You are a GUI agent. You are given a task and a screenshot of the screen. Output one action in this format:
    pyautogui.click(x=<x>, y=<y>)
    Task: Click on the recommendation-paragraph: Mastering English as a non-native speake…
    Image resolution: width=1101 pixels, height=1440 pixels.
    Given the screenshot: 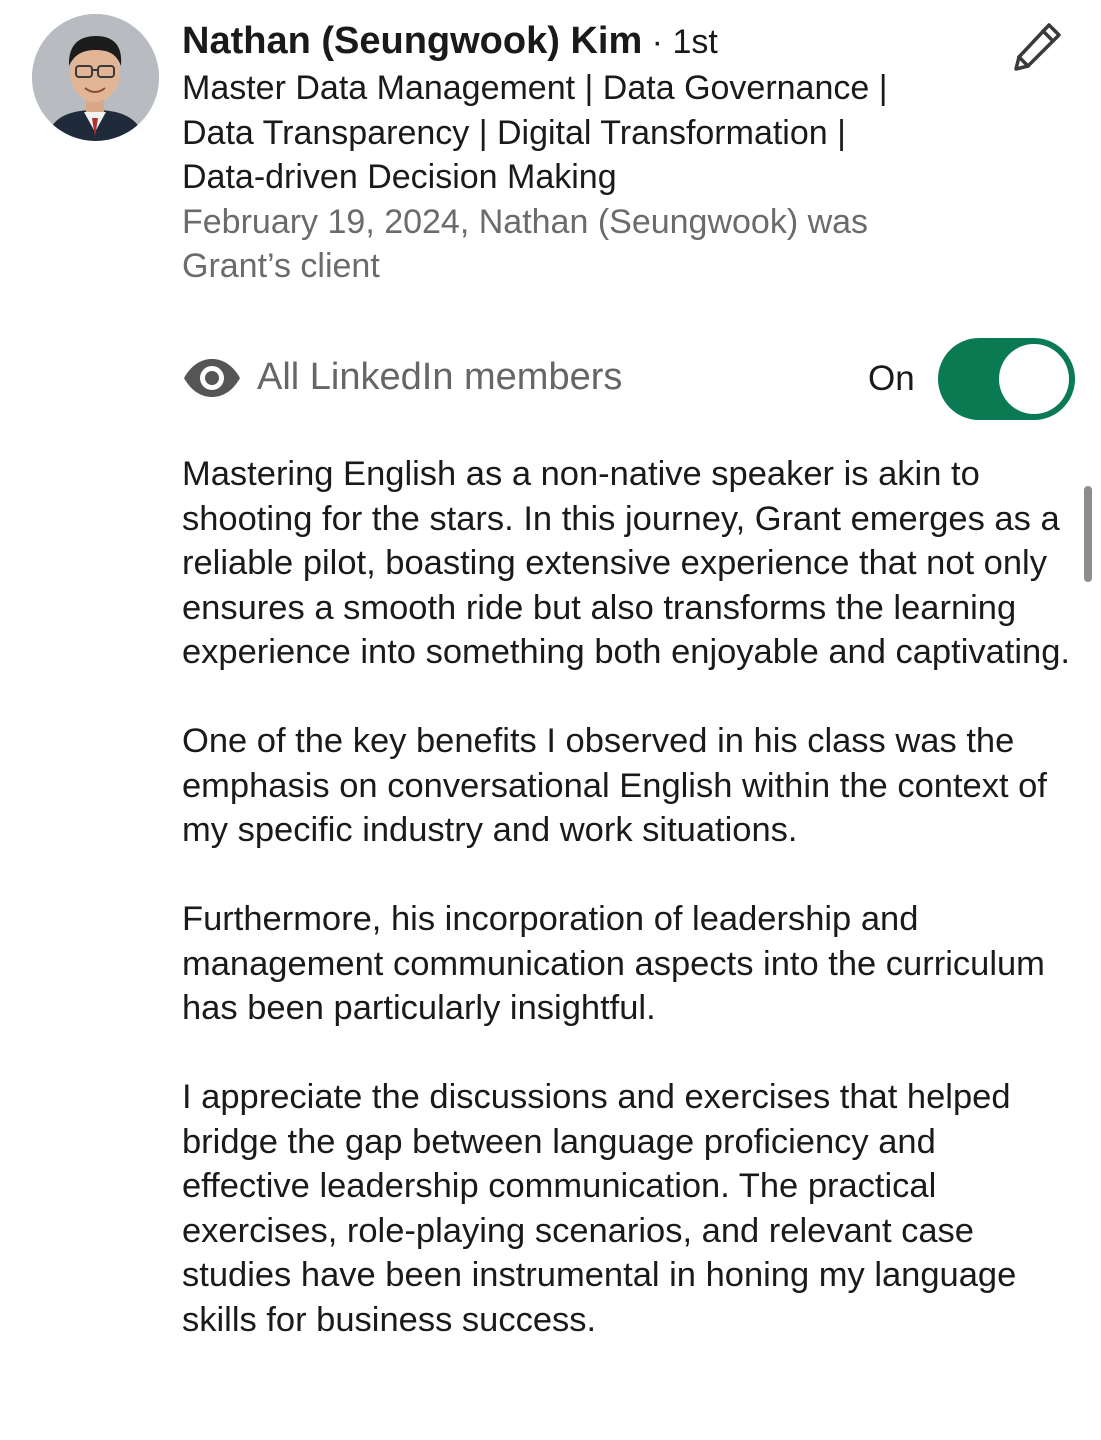 What is the action you would take?
    pyautogui.click(x=626, y=563)
    